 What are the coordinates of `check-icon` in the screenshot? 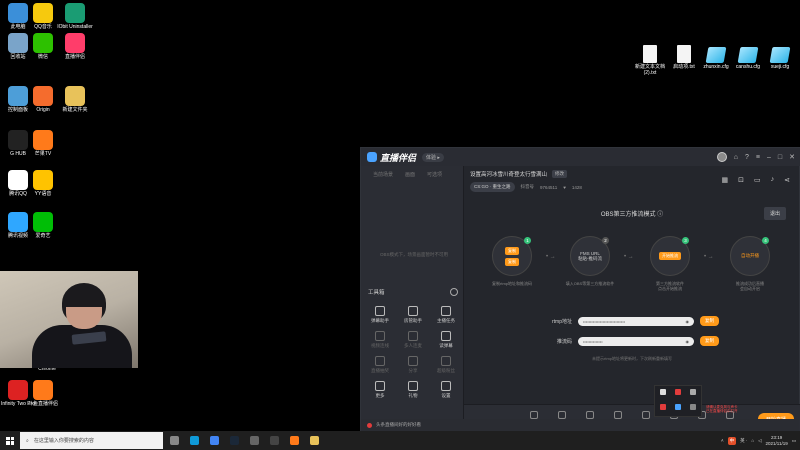 It's located at (678, 407).